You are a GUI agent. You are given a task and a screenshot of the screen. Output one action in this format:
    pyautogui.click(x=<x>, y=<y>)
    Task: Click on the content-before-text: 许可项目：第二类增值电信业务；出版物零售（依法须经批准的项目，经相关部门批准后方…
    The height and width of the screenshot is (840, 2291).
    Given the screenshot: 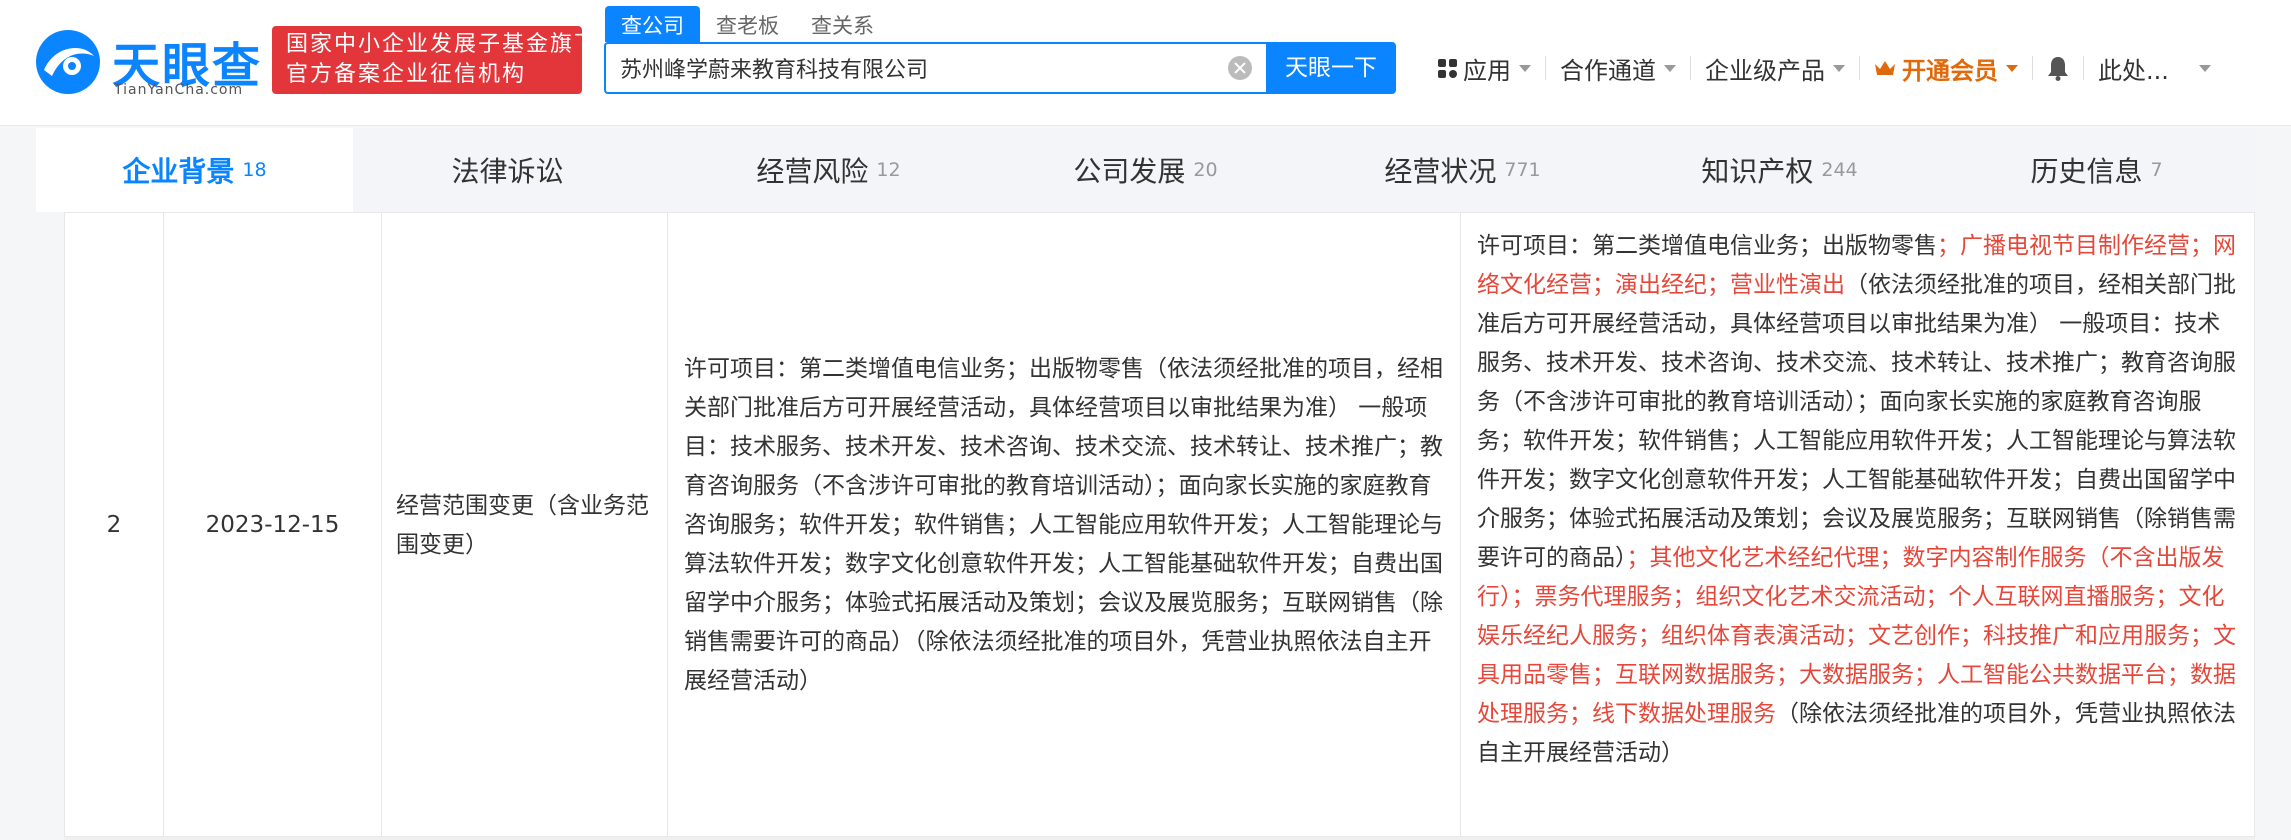 What is the action you would take?
    pyautogui.click(x=1063, y=525)
    